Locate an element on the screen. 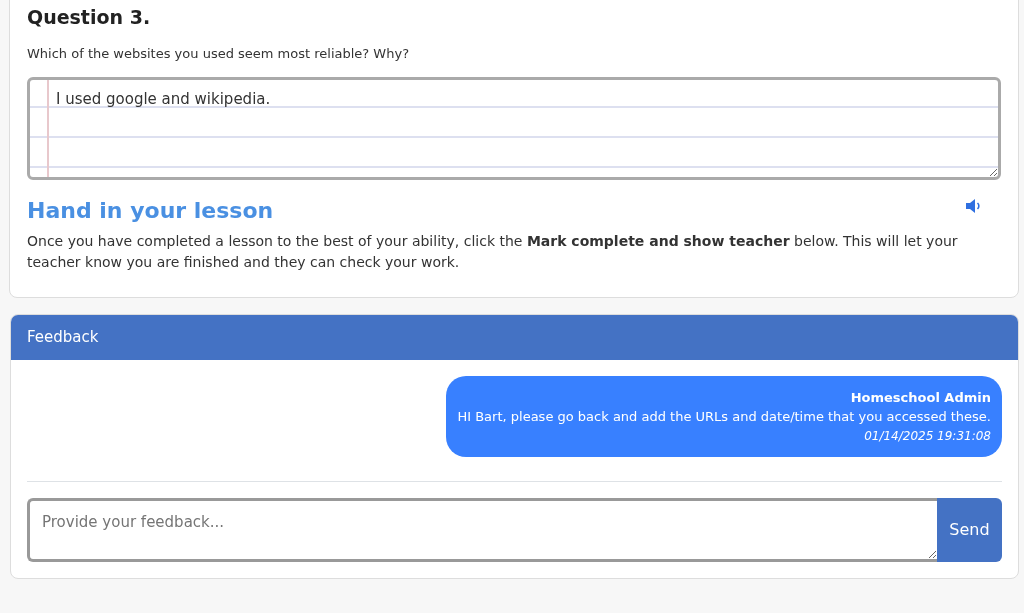  message-author: Homeschool Admin is located at coordinates (920, 397).